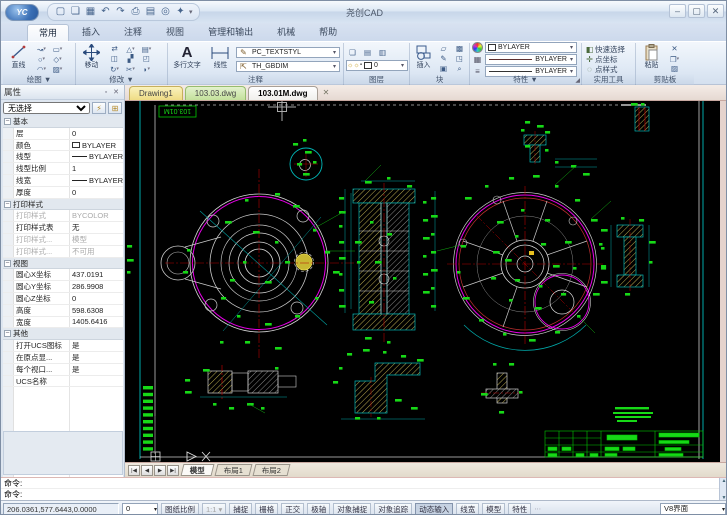  I want to click on maximize-button: ▢, so click(696, 11).